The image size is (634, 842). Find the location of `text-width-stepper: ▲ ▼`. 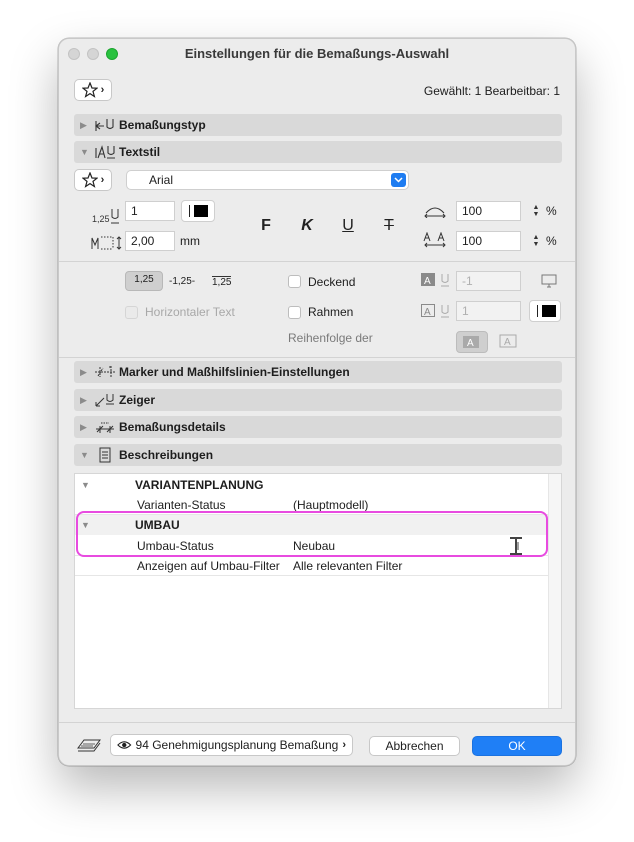

text-width-stepper: ▲ ▼ is located at coordinates (536, 211).